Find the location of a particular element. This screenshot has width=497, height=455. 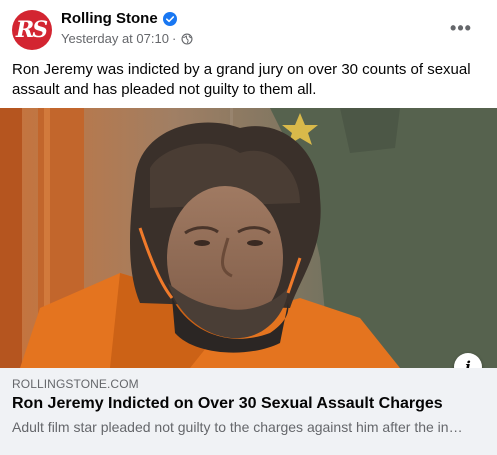

page-name-row: Rolling Stone is located at coordinates (119, 18).